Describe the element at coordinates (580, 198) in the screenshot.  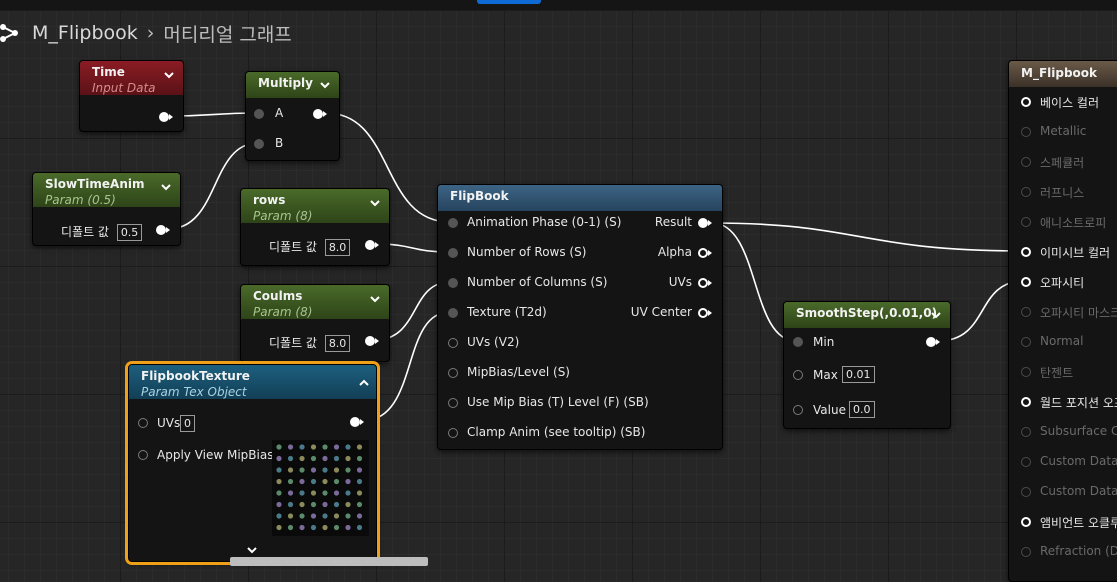
I see `flipbook-node-header: FlipBook` at that location.